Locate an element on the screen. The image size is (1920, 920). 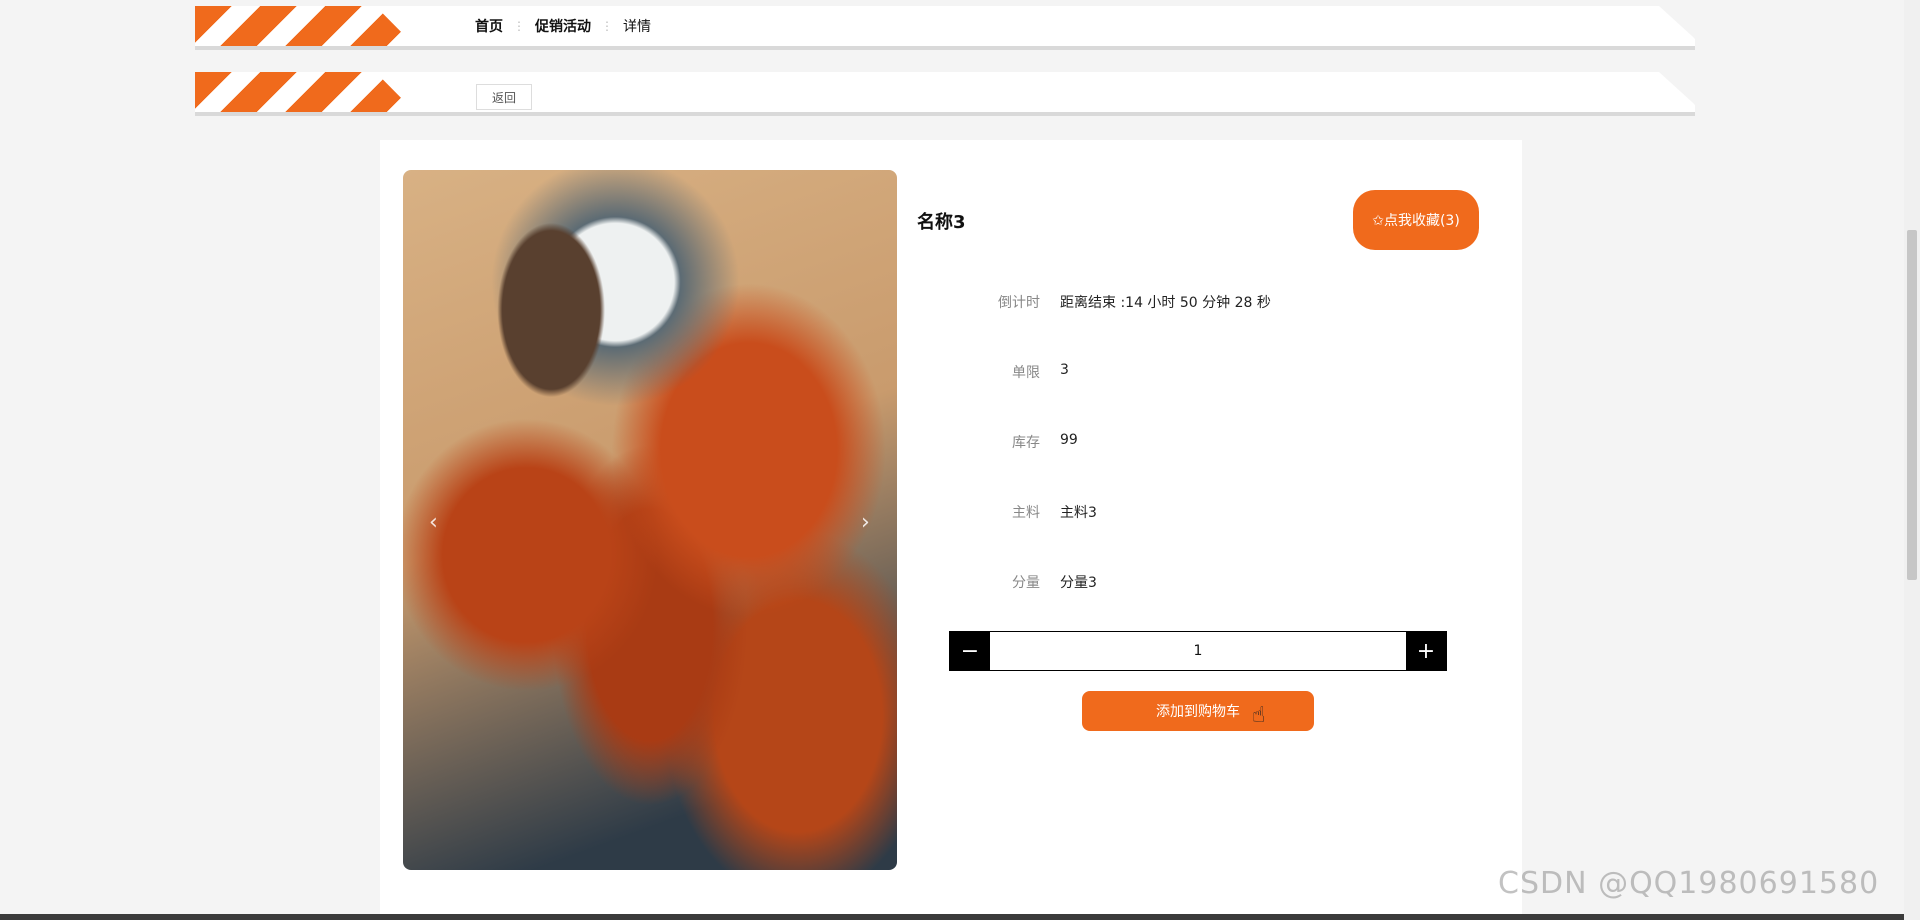
hand-pointer-icon: ☝ is located at coordinates (1259, 715).